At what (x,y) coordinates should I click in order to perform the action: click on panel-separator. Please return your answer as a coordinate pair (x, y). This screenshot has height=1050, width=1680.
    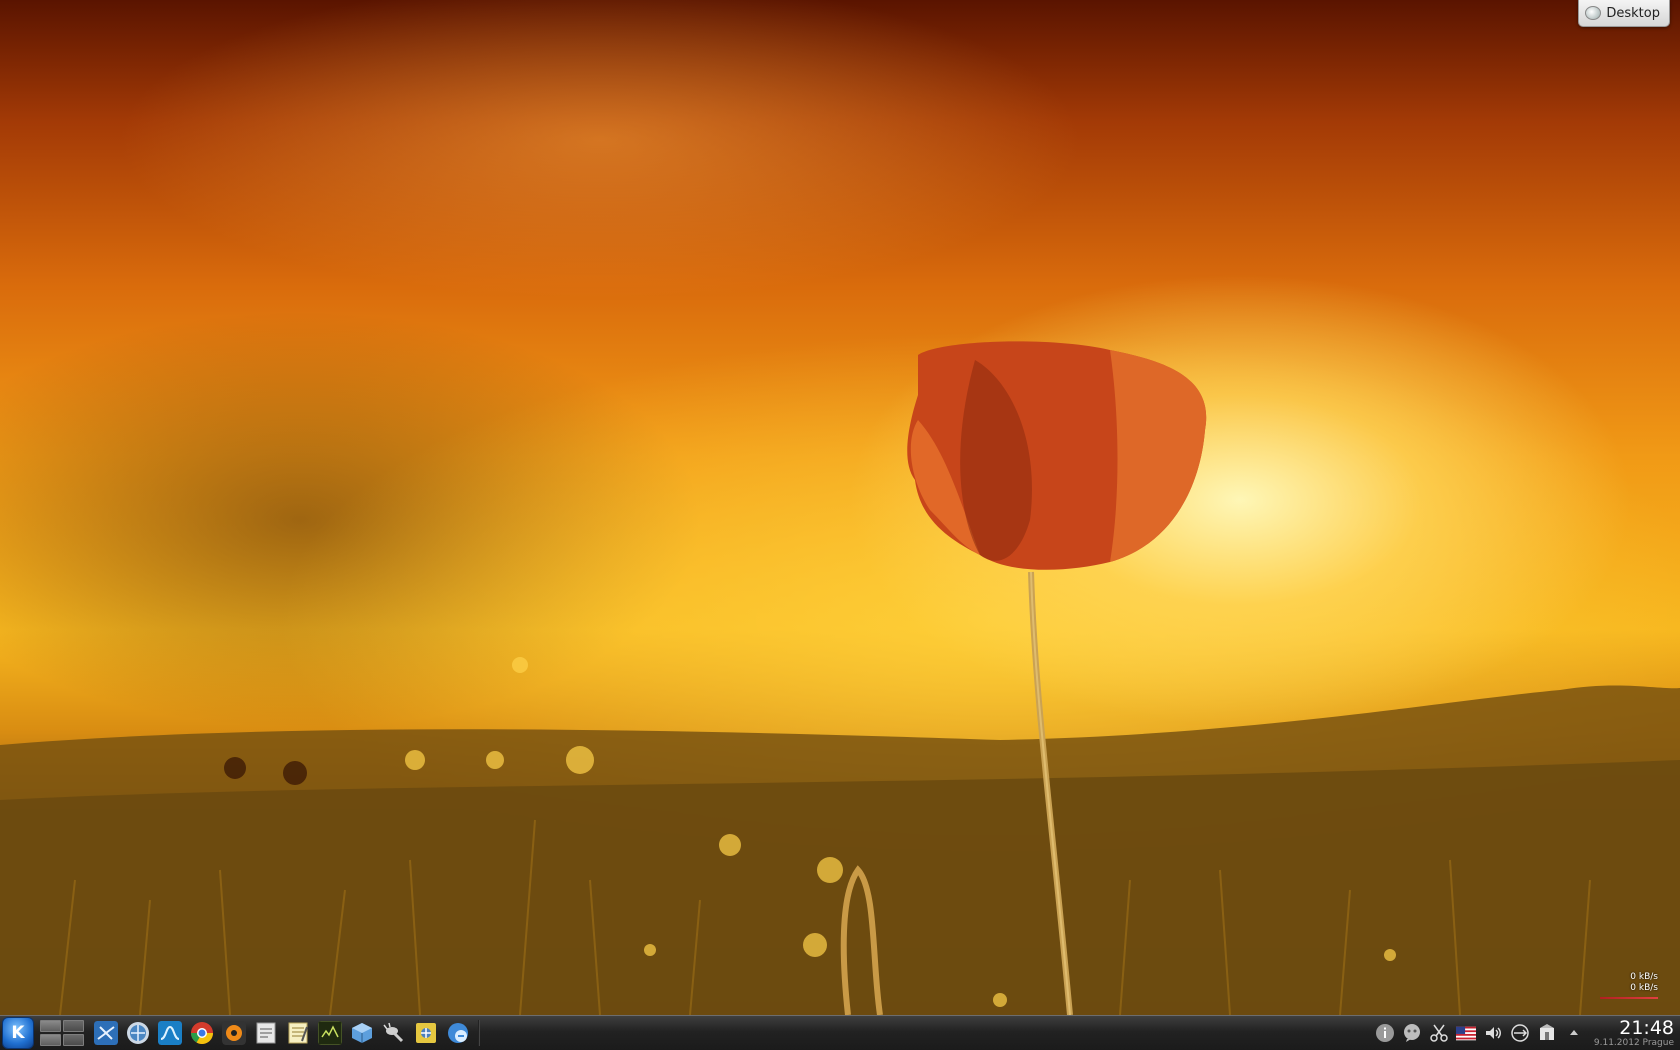
    Looking at the image, I should click on (479, 1033).